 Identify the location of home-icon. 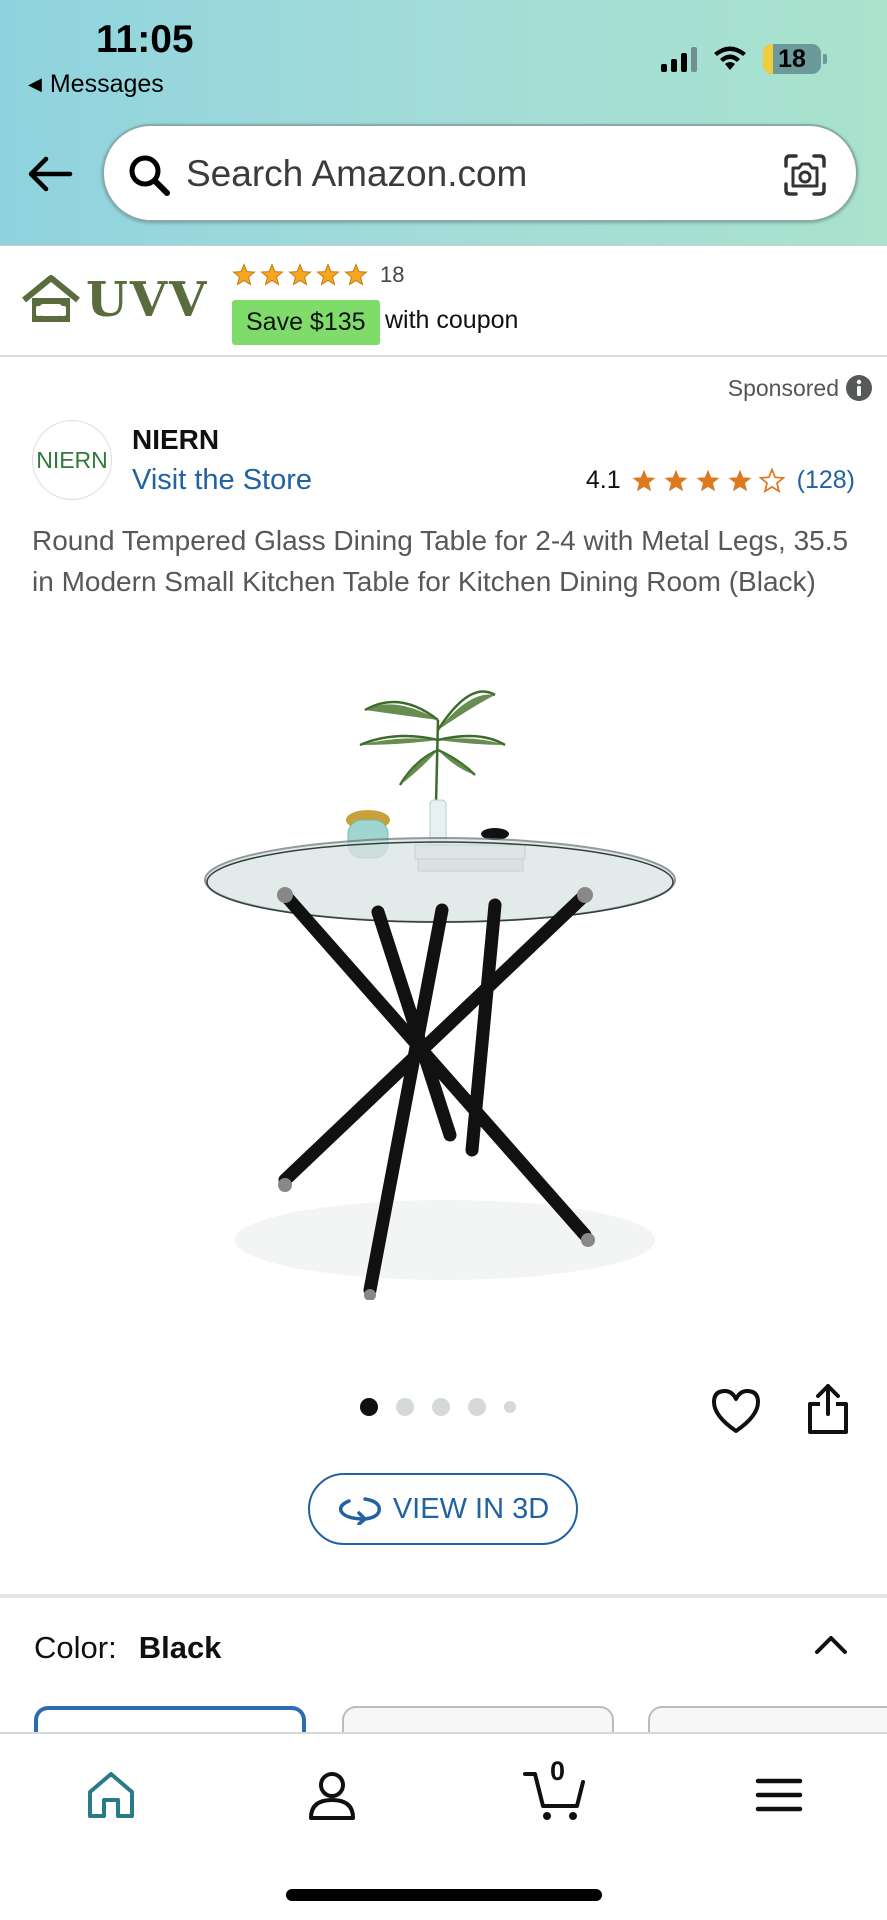
(111, 1795).